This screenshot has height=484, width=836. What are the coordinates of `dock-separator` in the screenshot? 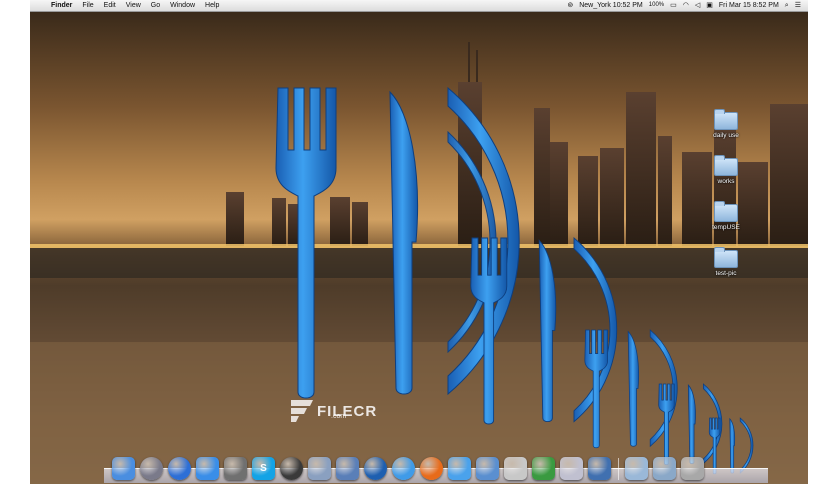 It's located at (618, 469).